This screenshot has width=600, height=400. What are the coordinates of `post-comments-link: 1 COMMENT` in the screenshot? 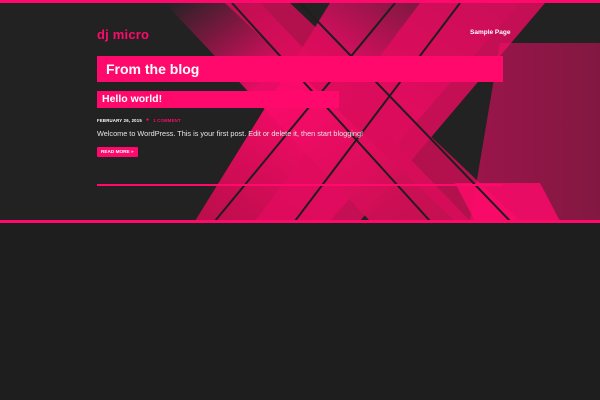 It's located at (167, 120).